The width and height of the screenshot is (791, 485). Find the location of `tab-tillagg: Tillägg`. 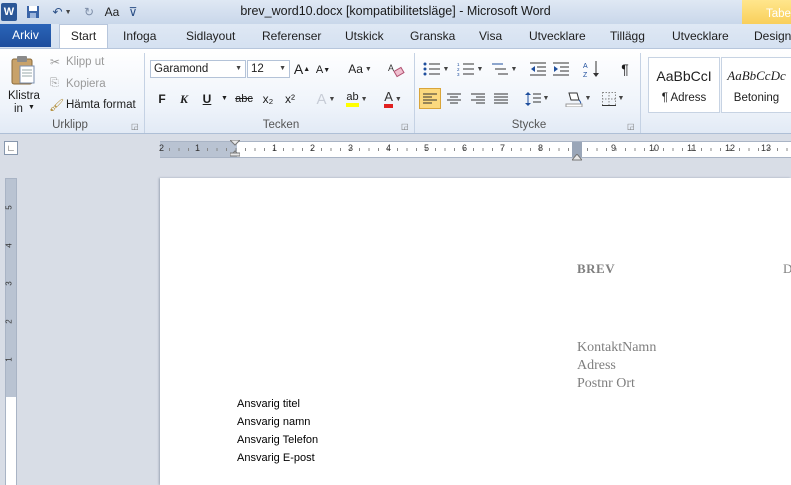

tab-tillagg: Tillägg is located at coordinates (627, 36).